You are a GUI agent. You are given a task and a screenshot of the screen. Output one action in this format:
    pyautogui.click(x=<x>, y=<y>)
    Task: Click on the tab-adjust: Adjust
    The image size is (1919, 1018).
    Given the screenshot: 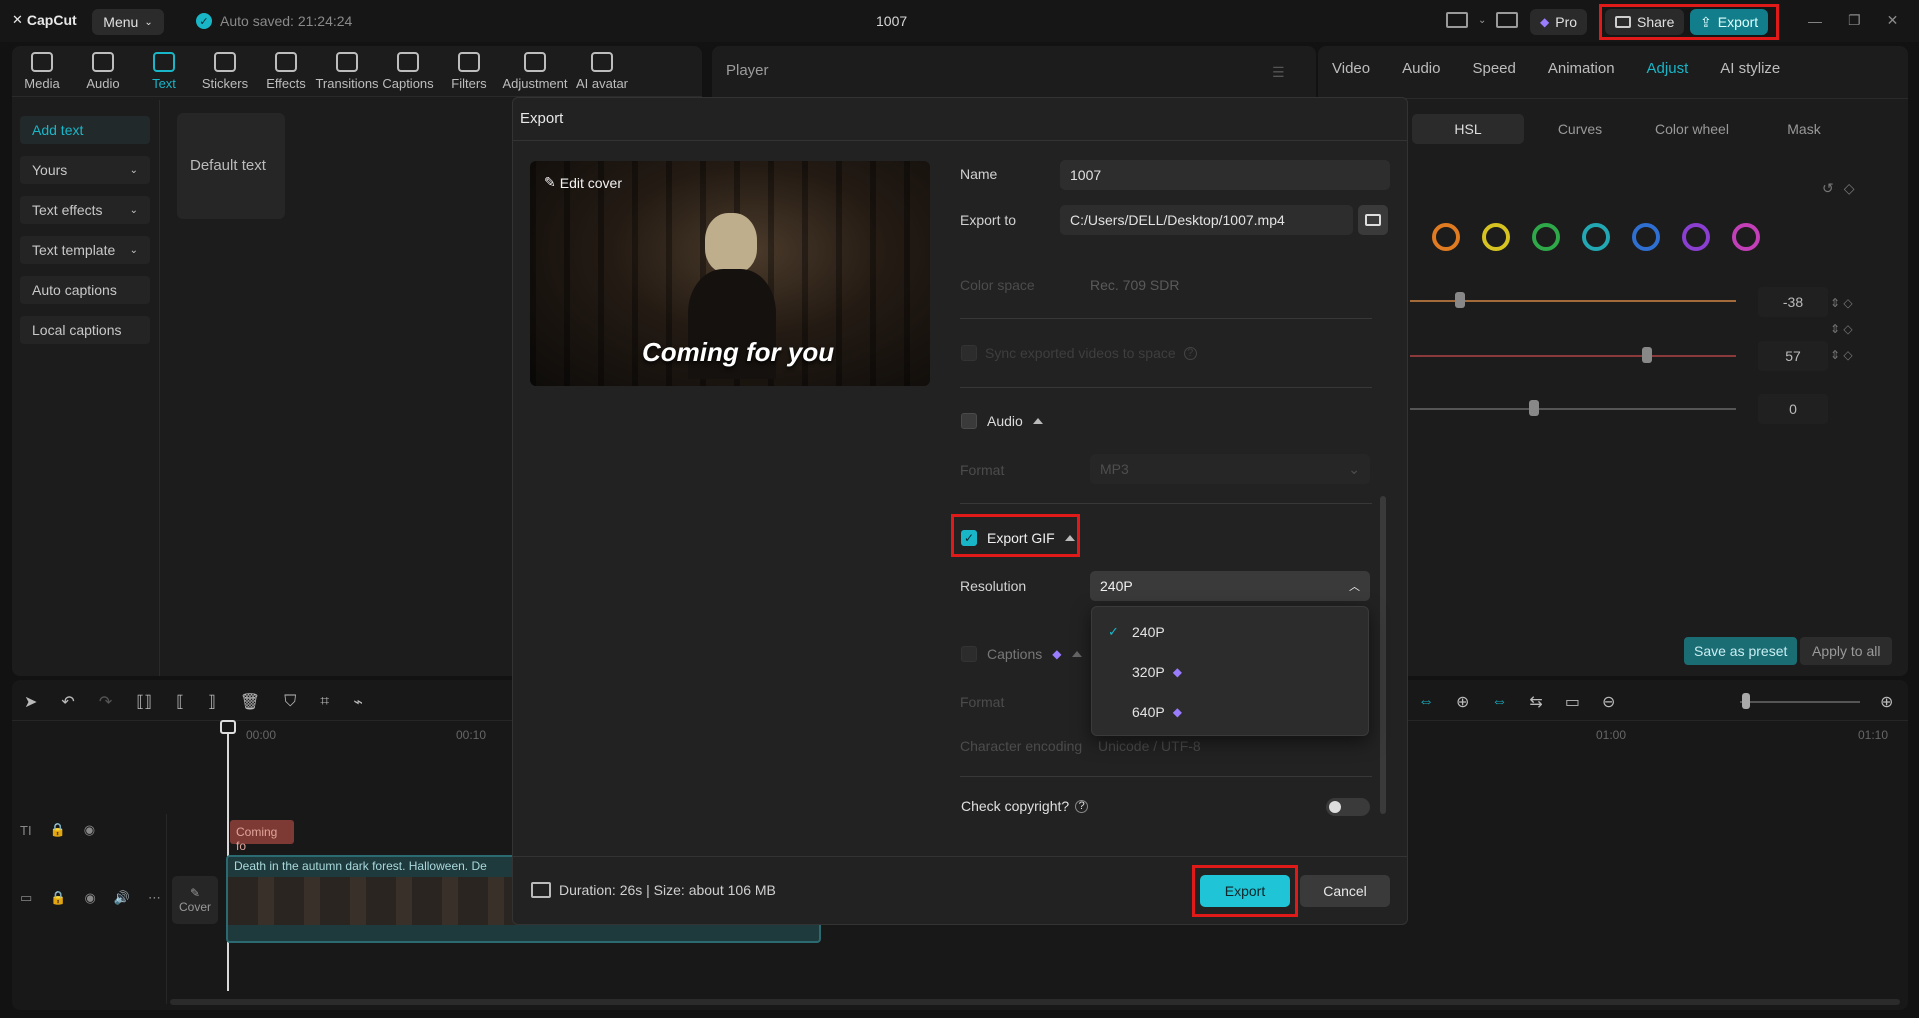 What is the action you would take?
    pyautogui.click(x=1668, y=68)
    